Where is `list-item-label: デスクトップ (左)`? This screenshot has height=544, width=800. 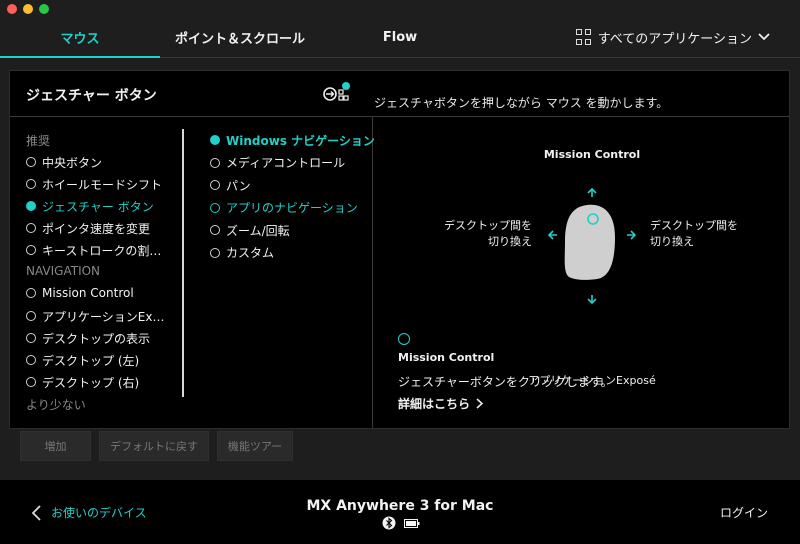
list-item-label: デスクトップ (左) is located at coordinates (91, 360).